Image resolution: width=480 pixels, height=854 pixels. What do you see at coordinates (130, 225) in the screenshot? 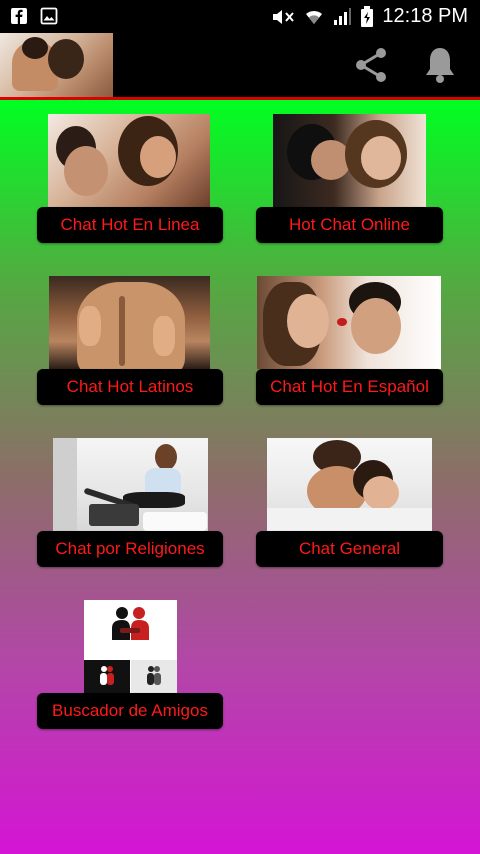
I see `tile-button: Chat Hot En Linea` at bounding box center [130, 225].